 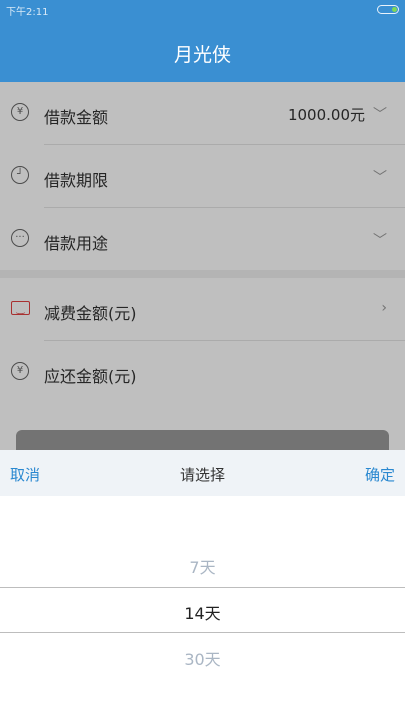 What do you see at coordinates (202, 55) in the screenshot?
I see `page-title: 月光侠` at bounding box center [202, 55].